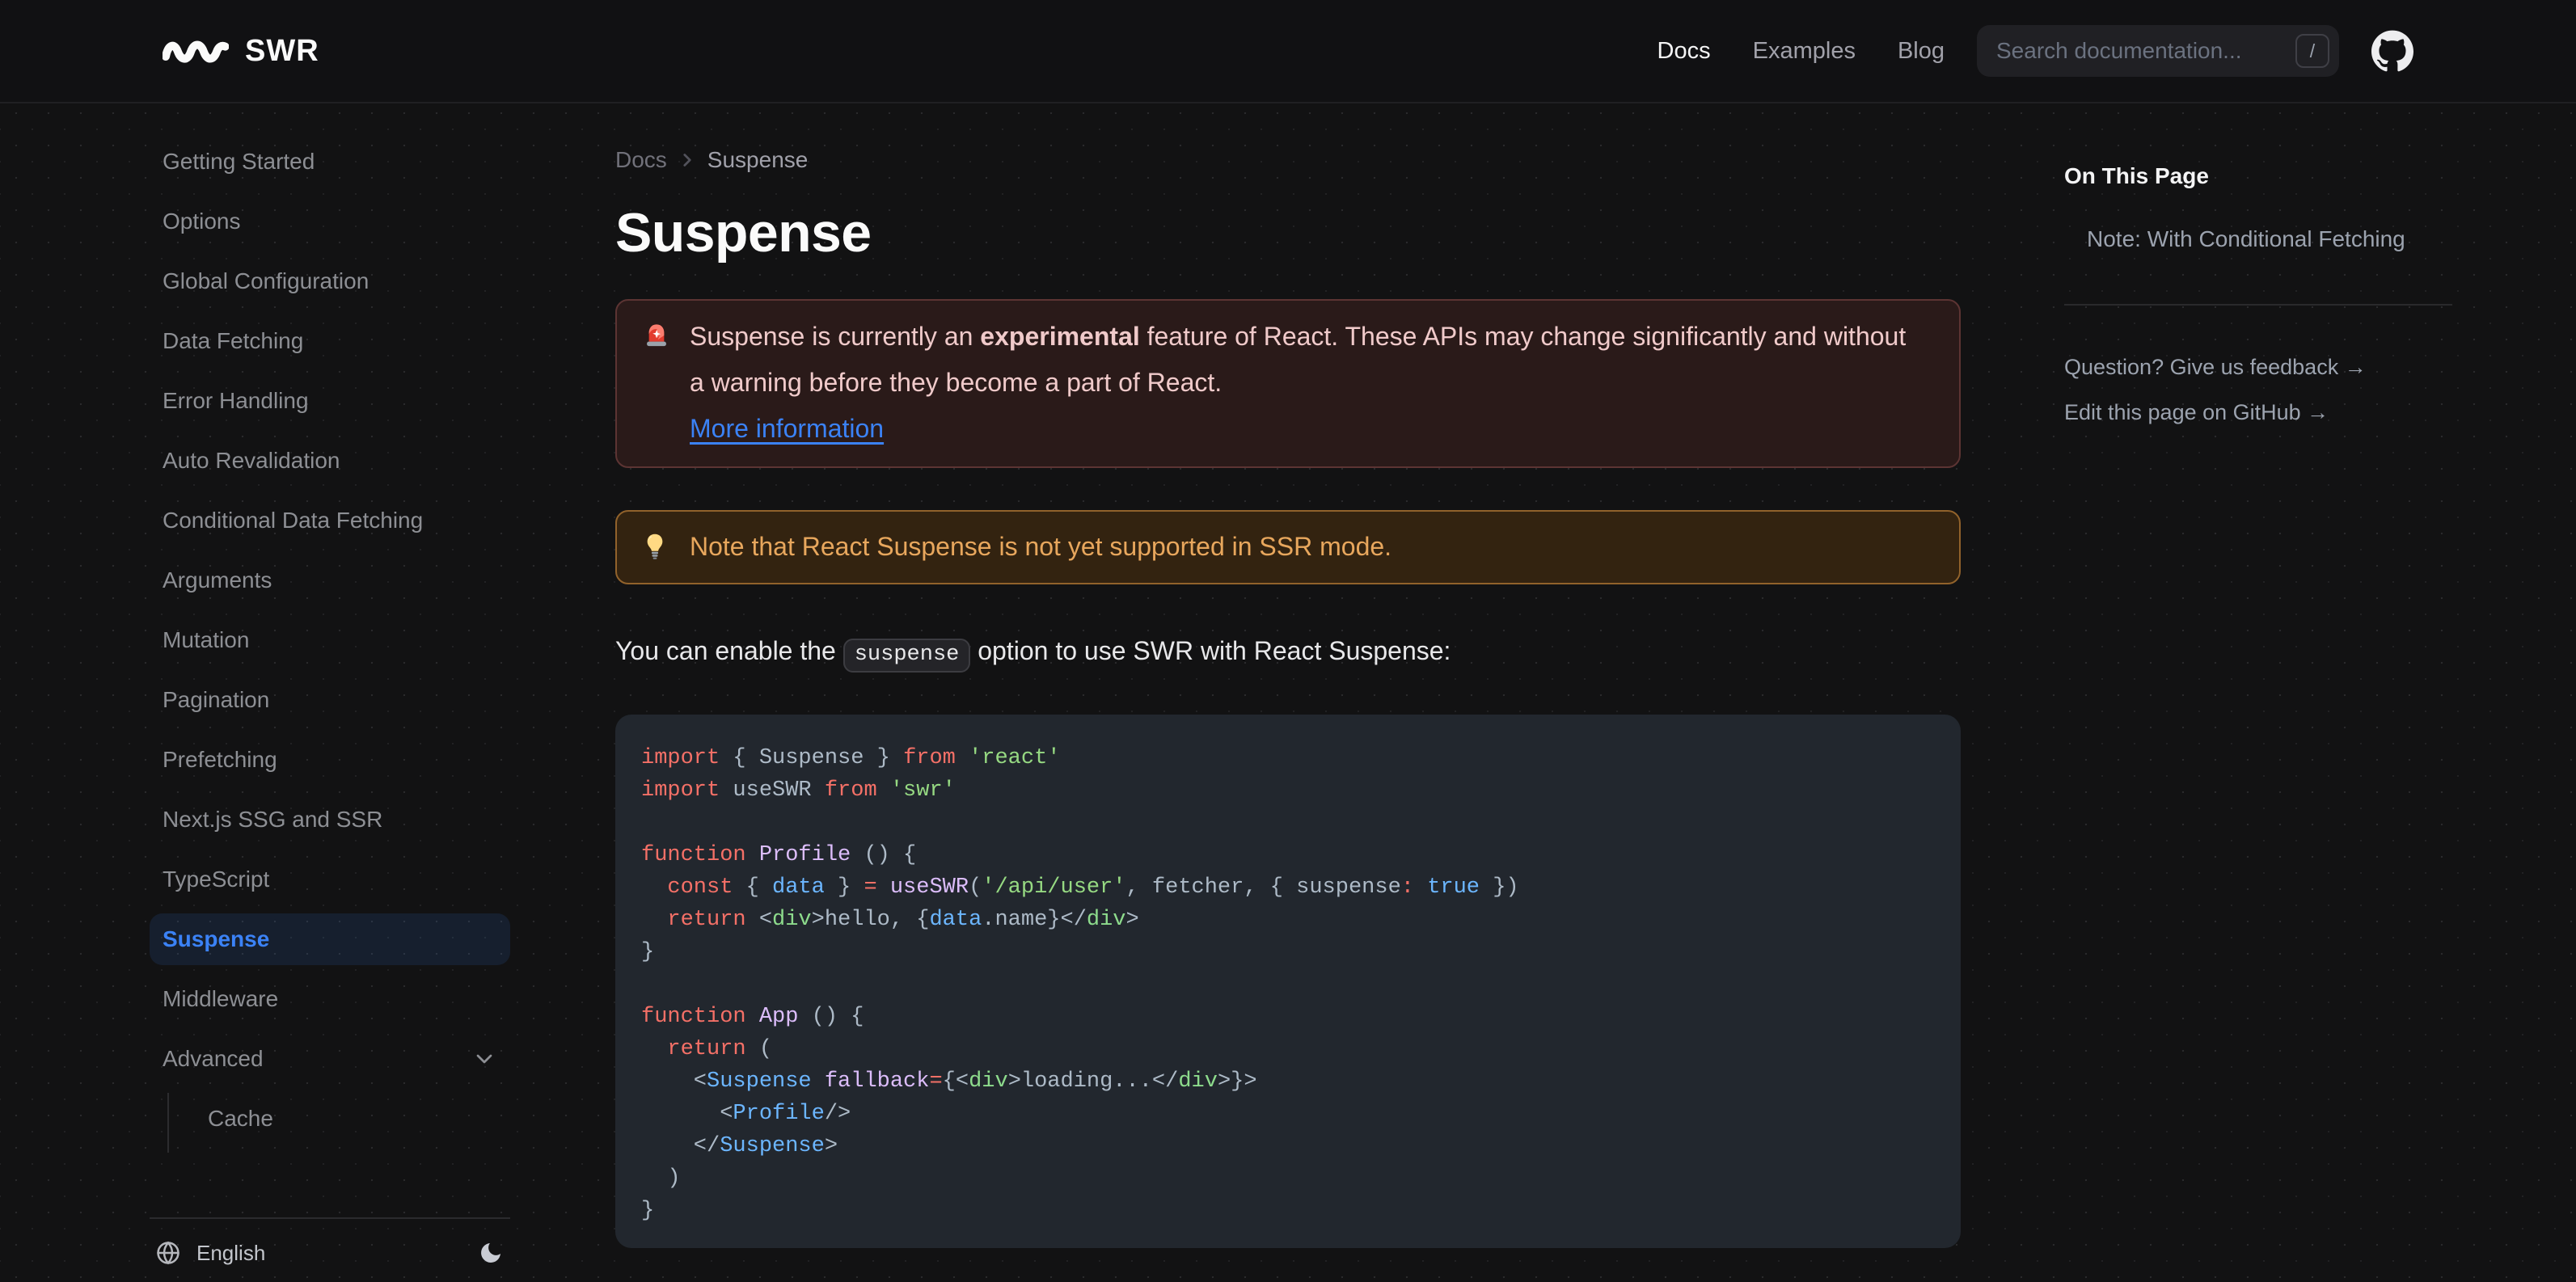  I want to click on toc-link-question-give-us-feedback: Question? Give us feedback →, so click(2258, 367).